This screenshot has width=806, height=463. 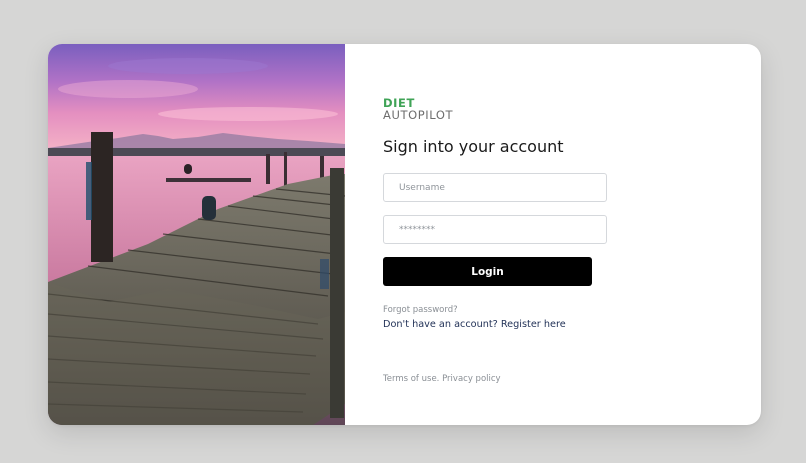 What do you see at coordinates (487, 271) in the screenshot?
I see `login-button: Login` at bounding box center [487, 271].